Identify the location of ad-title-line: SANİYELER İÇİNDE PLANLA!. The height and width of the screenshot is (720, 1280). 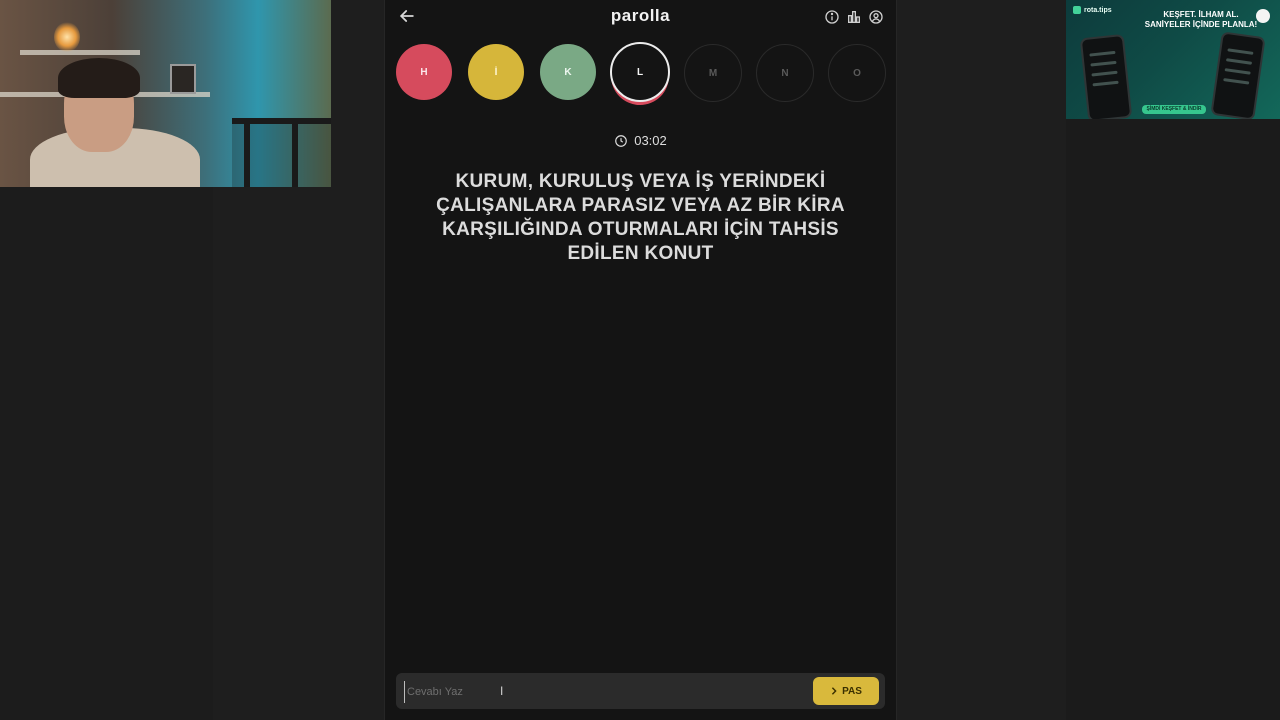
(1201, 24).